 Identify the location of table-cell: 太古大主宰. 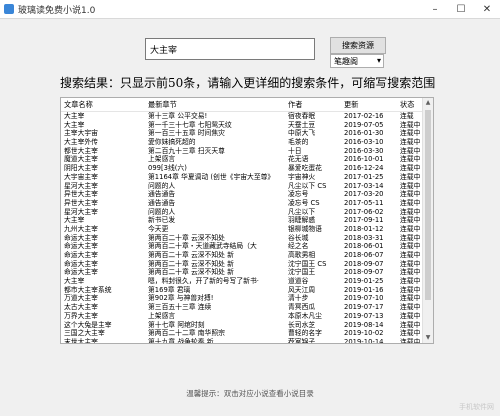
(81, 307).